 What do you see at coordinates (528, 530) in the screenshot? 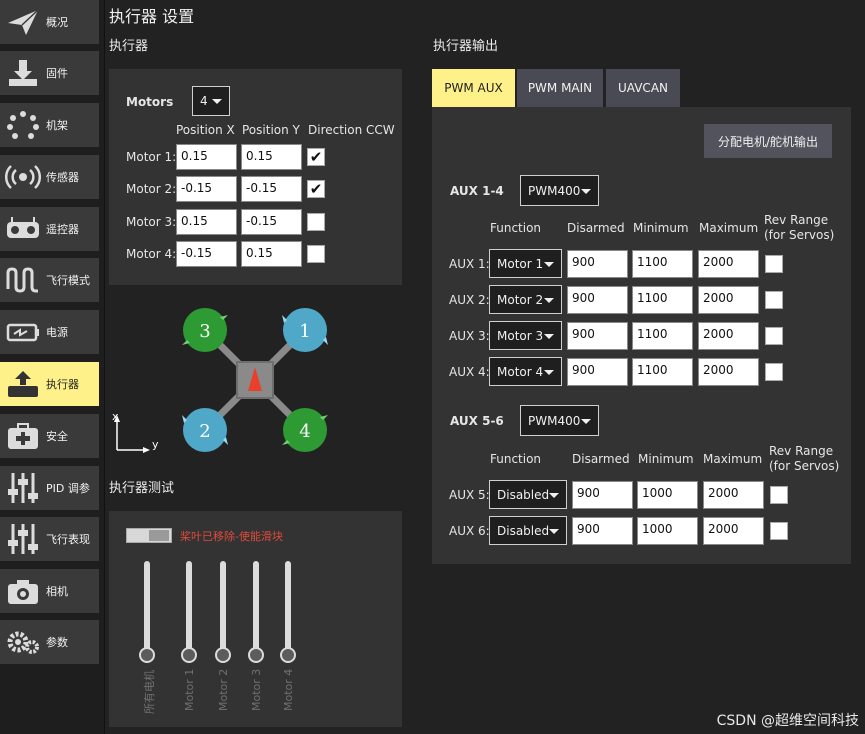
I see `aux-6-function-select: Disabled` at bounding box center [528, 530].